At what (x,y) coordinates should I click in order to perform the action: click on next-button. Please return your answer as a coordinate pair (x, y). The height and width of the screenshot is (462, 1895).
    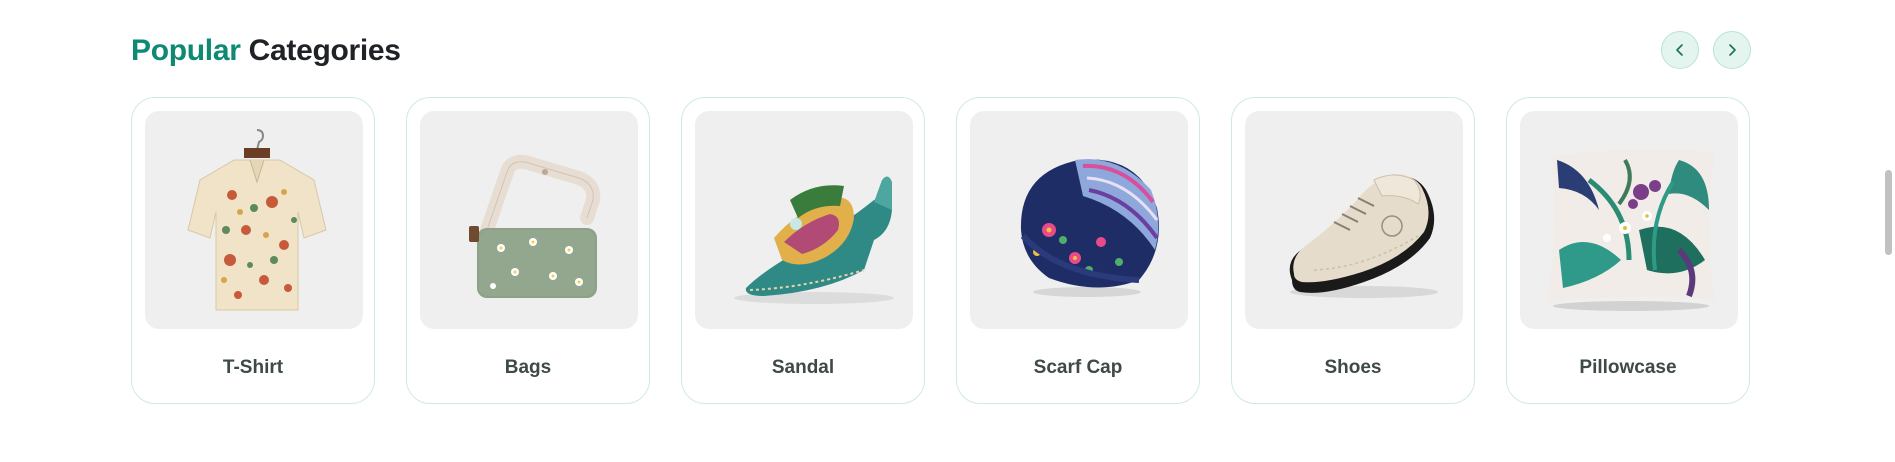
    Looking at the image, I should click on (1732, 50).